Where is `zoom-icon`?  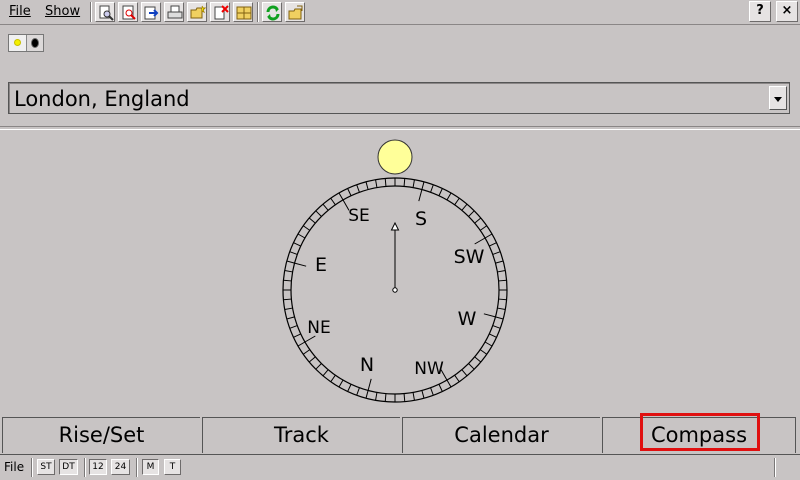 zoom-icon is located at coordinates (129, 12).